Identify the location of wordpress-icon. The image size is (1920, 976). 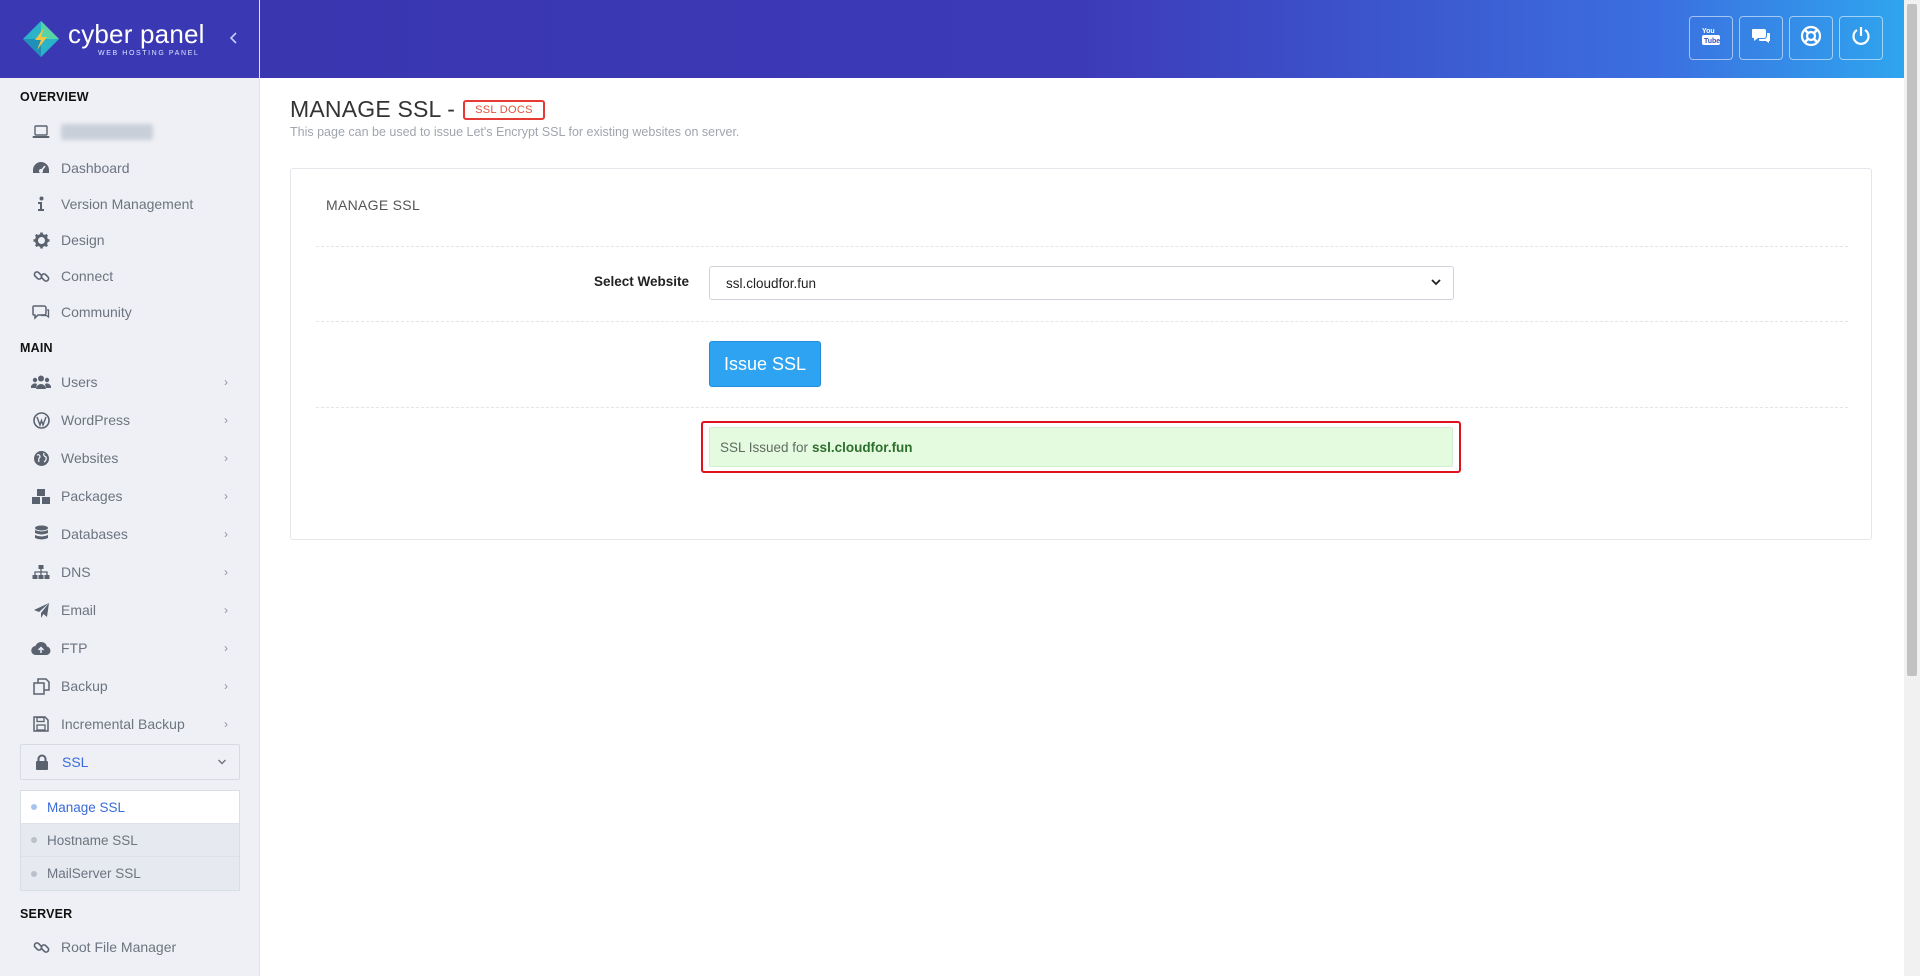
(41, 420).